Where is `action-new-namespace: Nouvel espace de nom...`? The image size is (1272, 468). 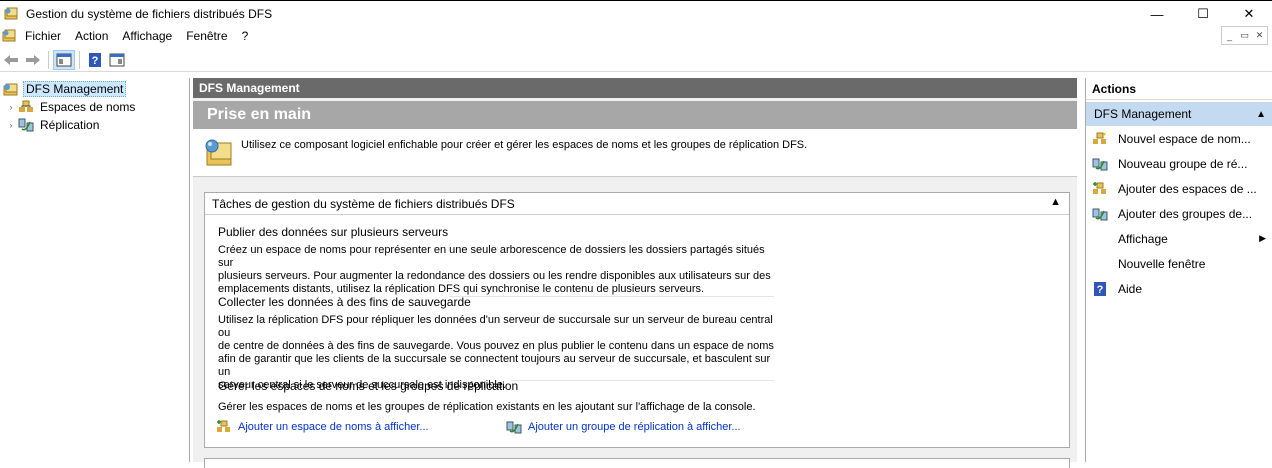
action-new-namespace: Nouvel espace de nom... is located at coordinates (1179, 138).